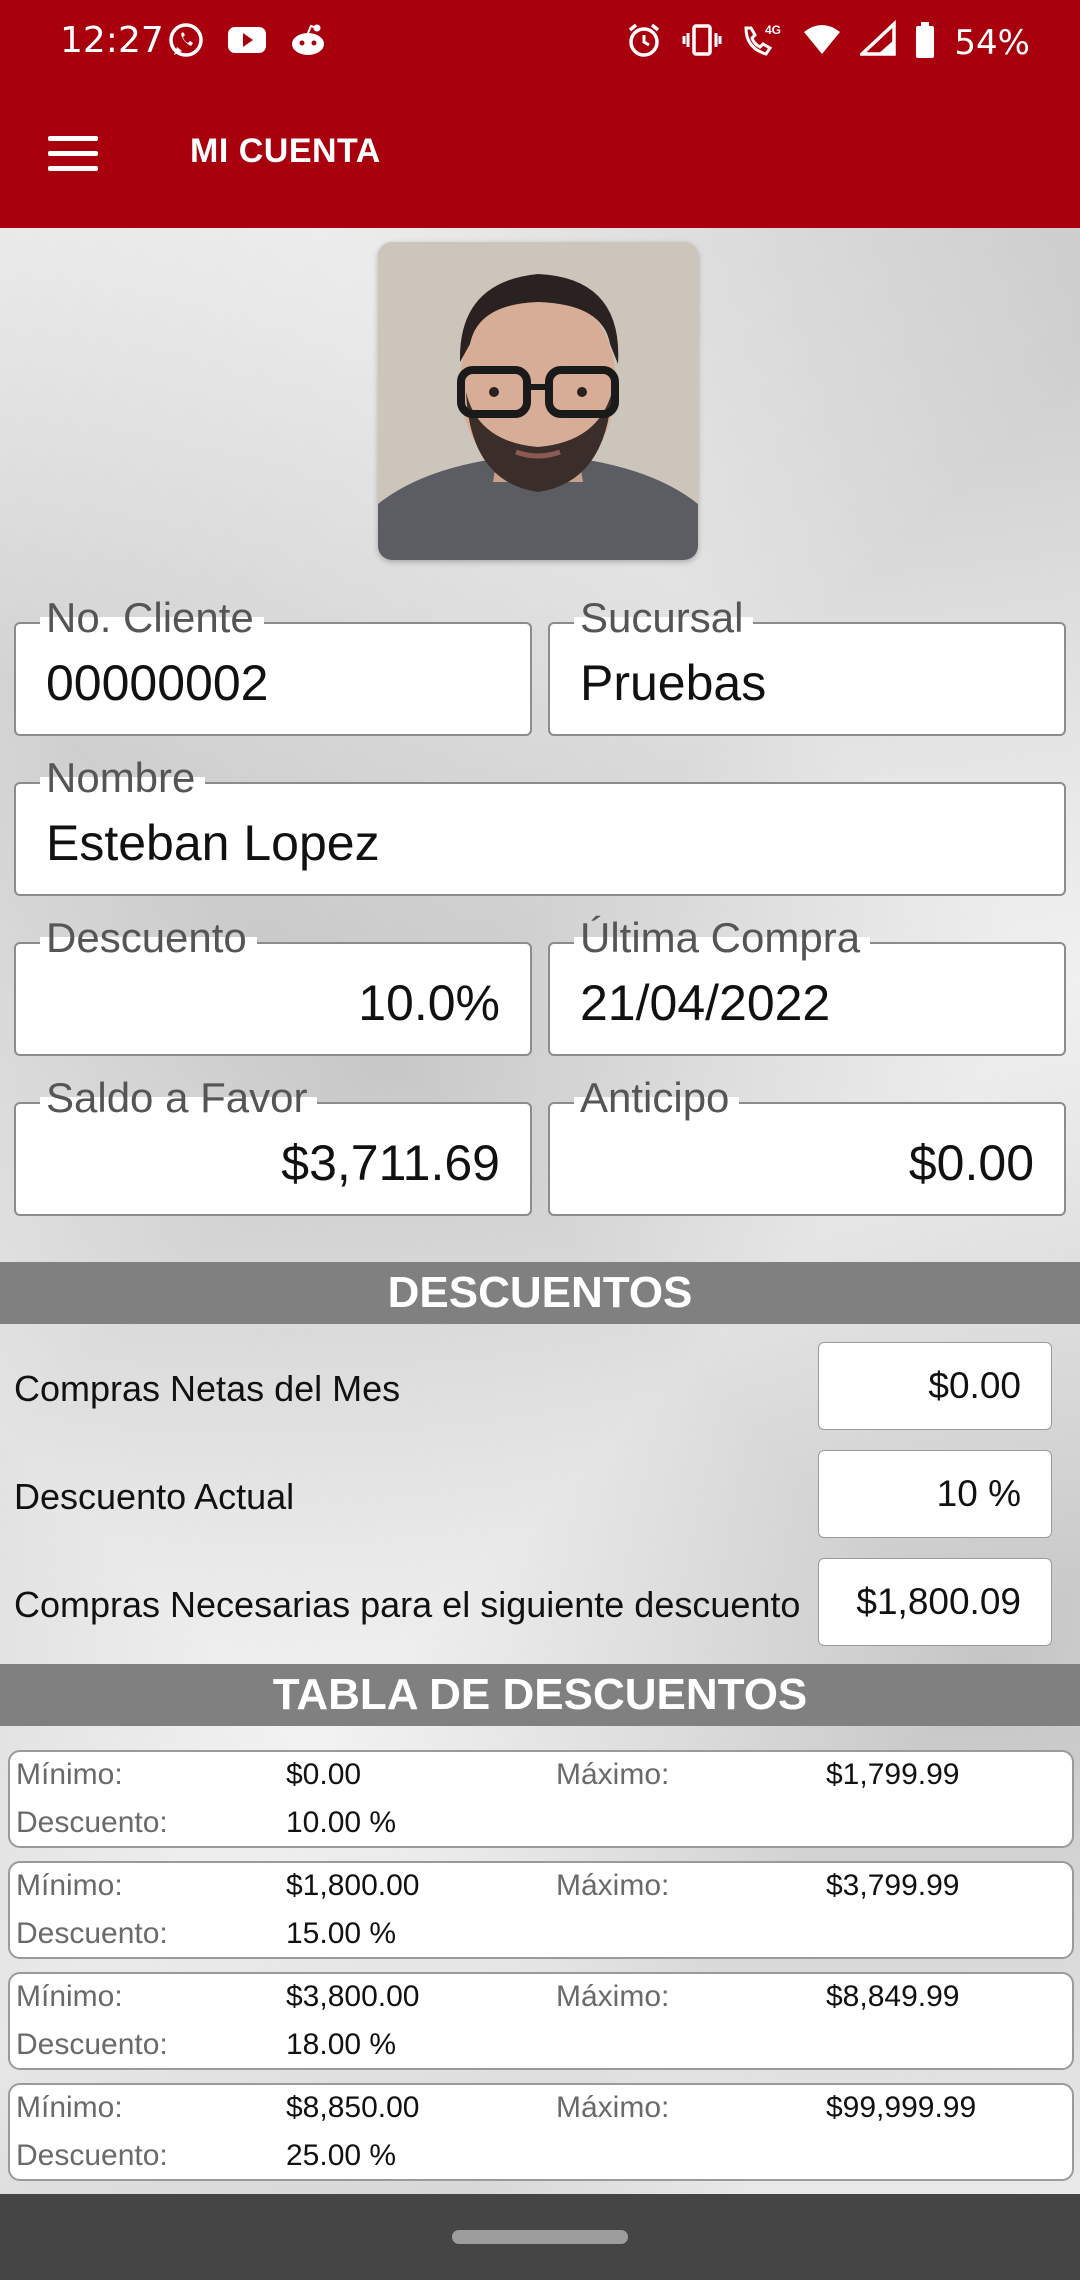 This screenshot has height=2280, width=1080. Describe the element at coordinates (664, 618) in the screenshot. I see `branch-label: Sucursal` at that location.